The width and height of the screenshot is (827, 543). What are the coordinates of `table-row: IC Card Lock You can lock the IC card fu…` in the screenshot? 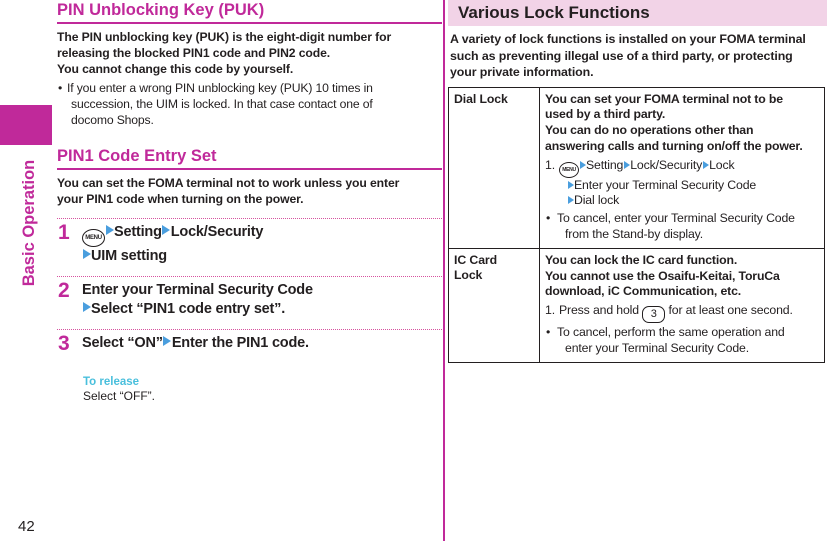 It's located at (636, 305).